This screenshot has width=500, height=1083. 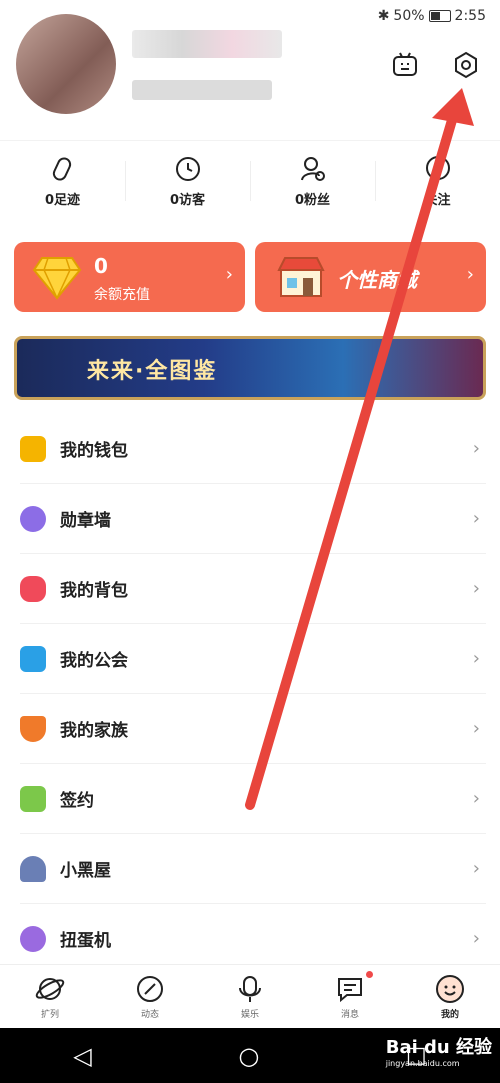 What do you see at coordinates (301, 277) in the screenshot?
I see `shop-icon` at bounding box center [301, 277].